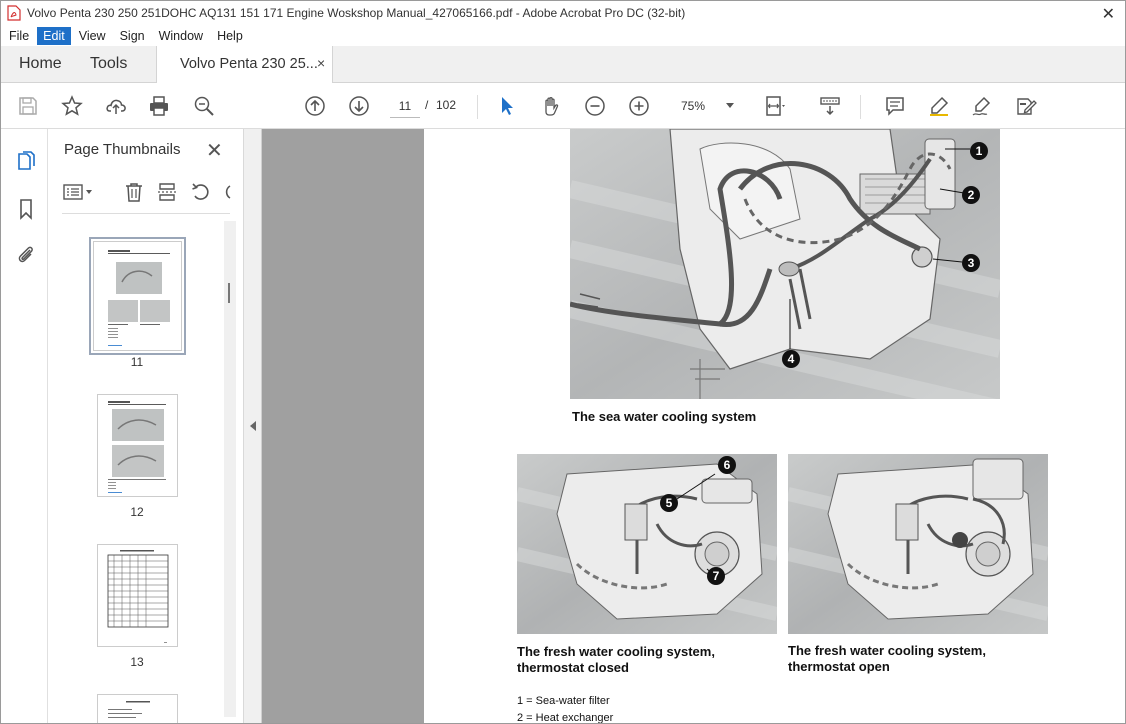 Image resolution: width=1126 pixels, height=724 pixels. Describe the element at coordinates (563, 35) in the screenshot. I see `menu-bar: File Edit View Sign Window Help` at that location.